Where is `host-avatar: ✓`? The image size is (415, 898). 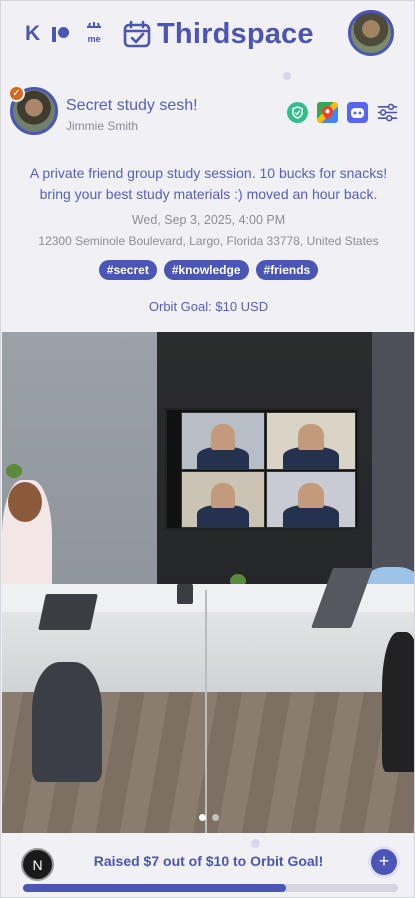
host-avatar: ✓ is located at coordinates (33, 110).